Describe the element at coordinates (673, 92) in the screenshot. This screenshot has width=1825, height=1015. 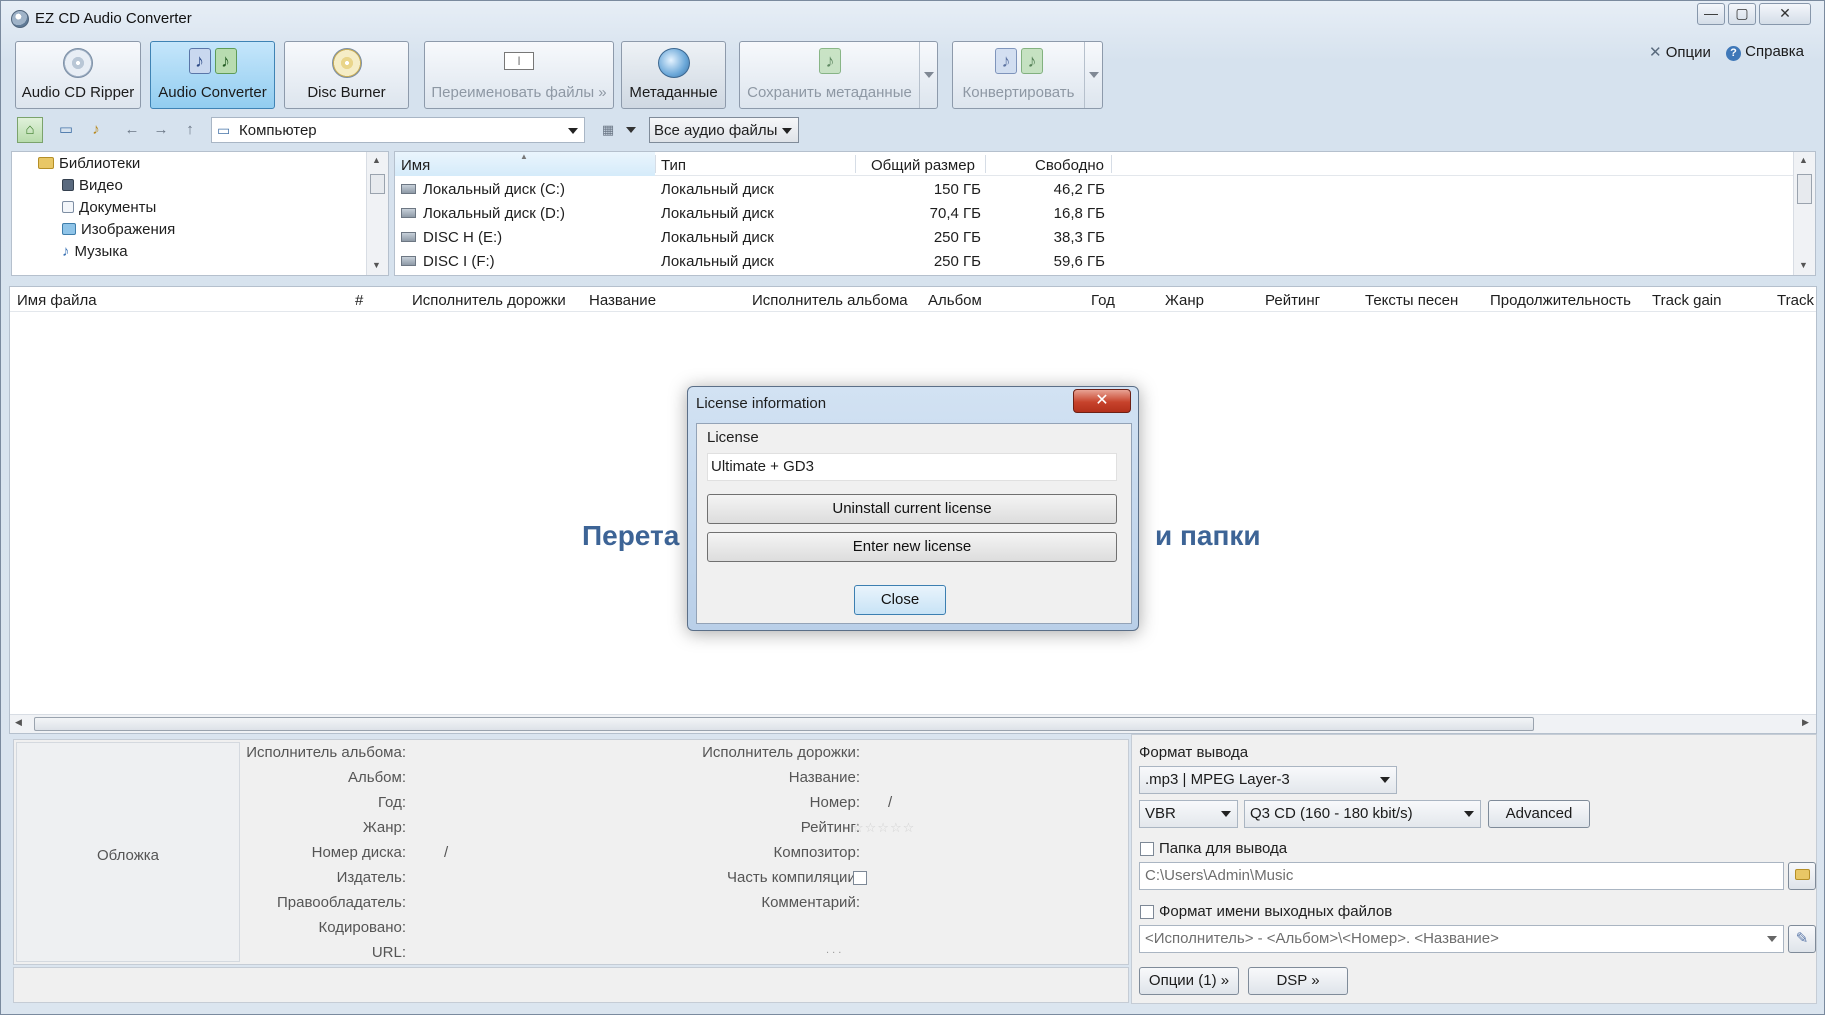
I see `metadata-label: Метаданные` at that location.